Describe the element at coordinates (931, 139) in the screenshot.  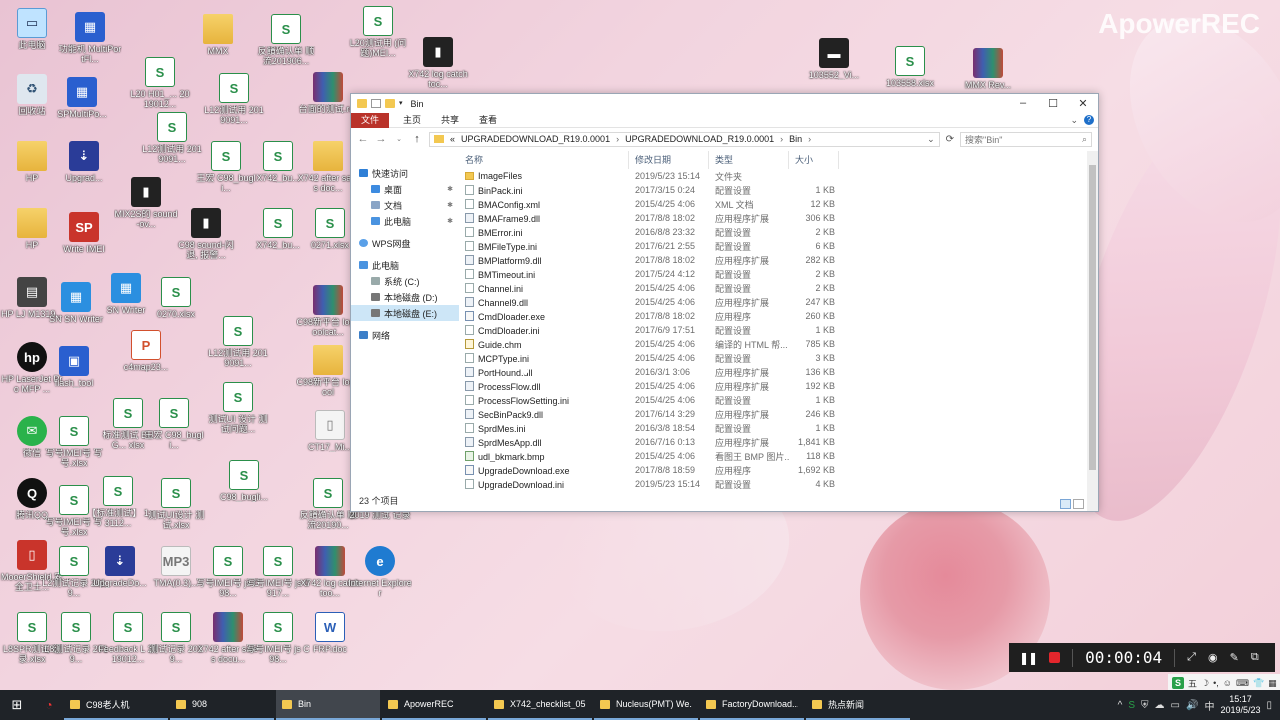
I see `address-dropdown-icon: ⌄` at that location.